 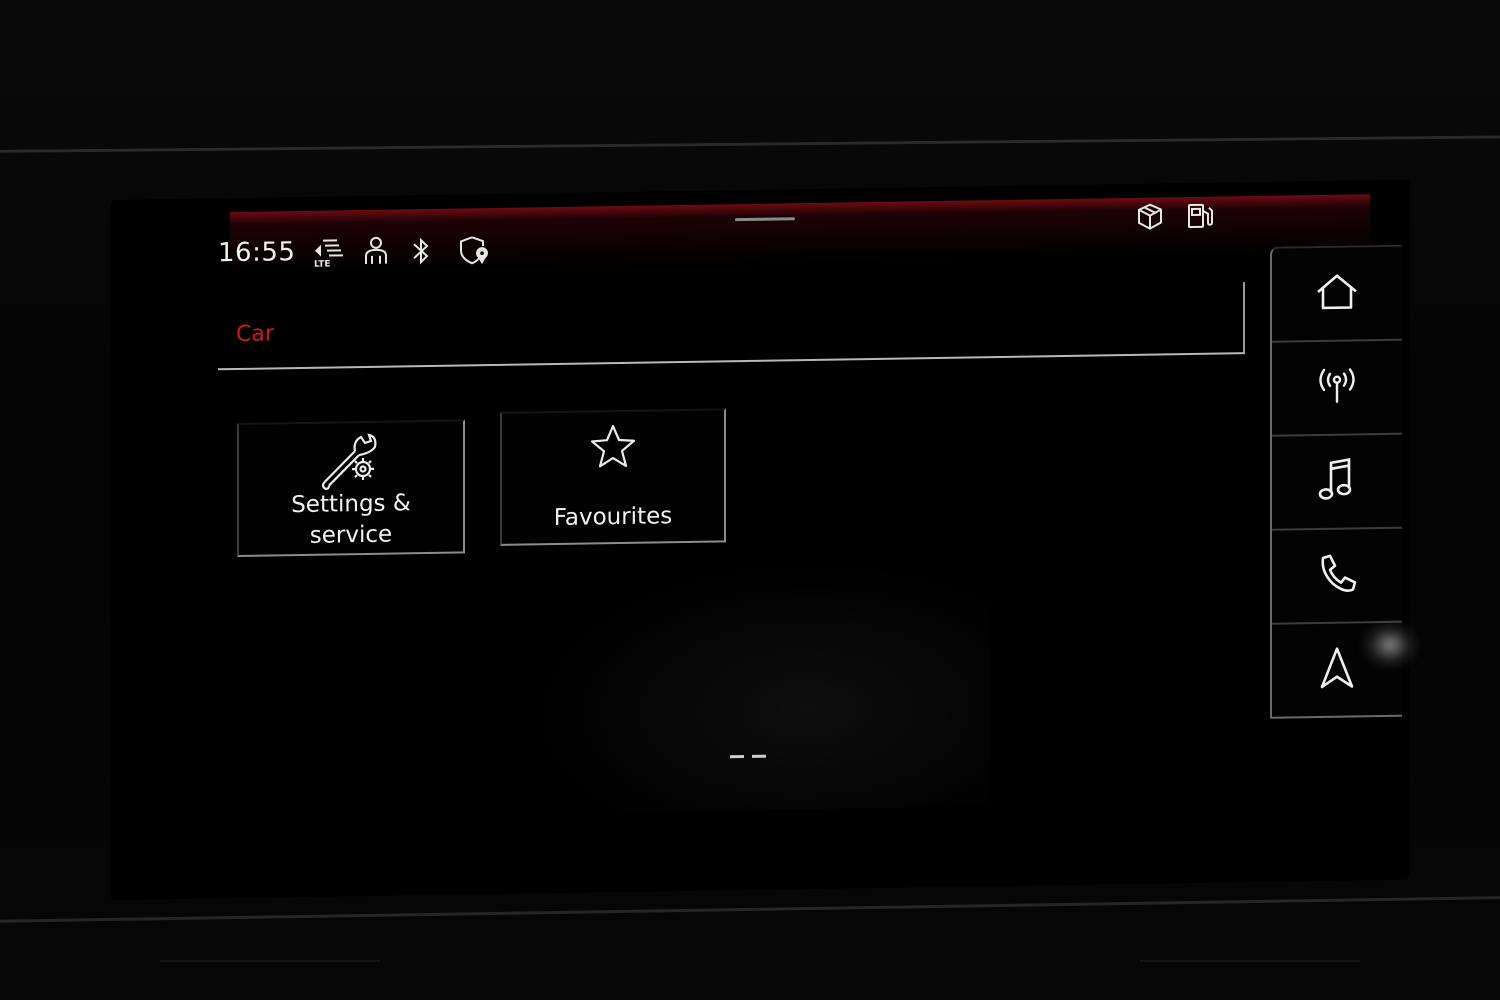 I want to click on status-bar: 16:55 LTE, so click(x=353, y=252).